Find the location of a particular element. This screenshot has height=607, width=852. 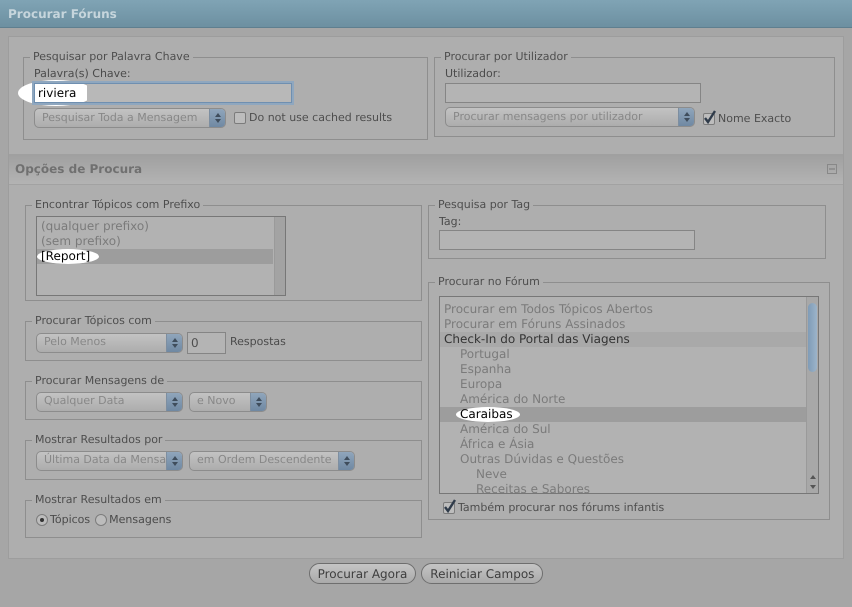

fieldset-legend: Mostrar Resultados por is located at coordinates (99, 440).